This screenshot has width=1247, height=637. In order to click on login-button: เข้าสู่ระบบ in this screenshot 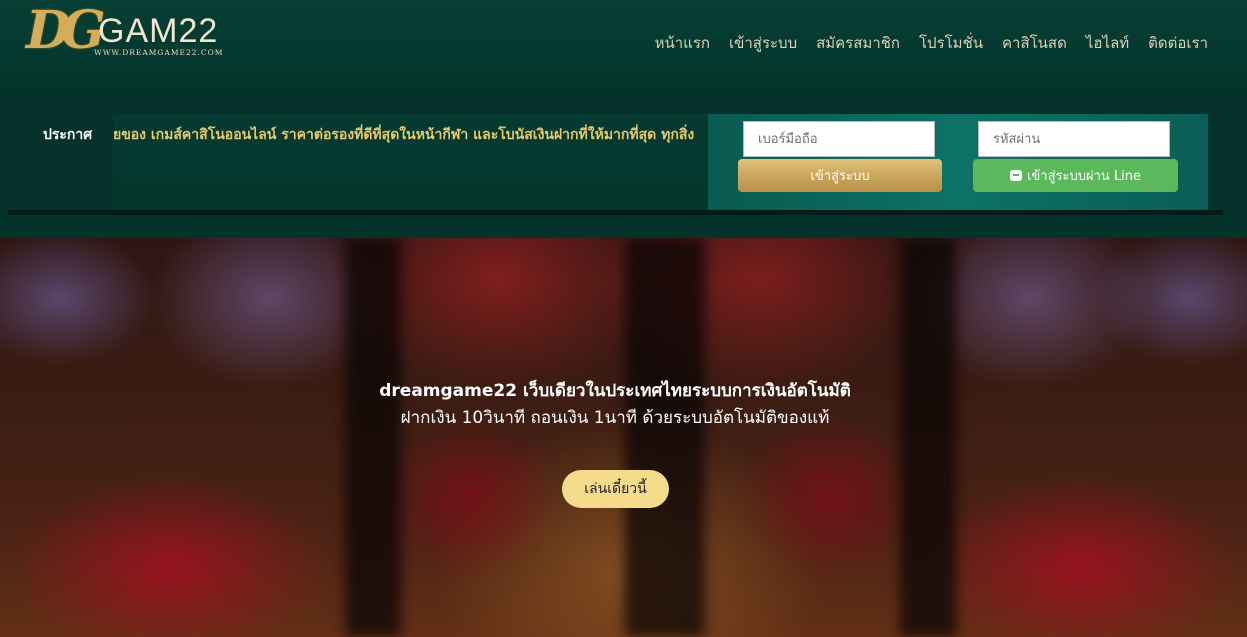, I will do `click(840, 175)`.